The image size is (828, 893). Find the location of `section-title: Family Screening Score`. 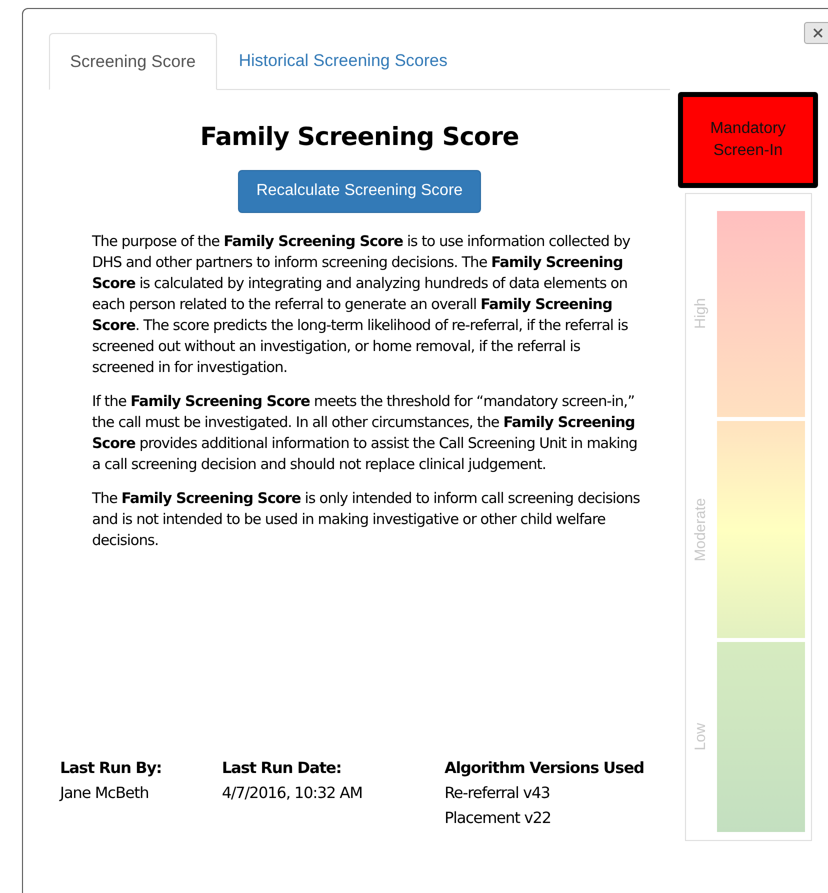

section-title: Family Screening Score is located at coordinates (359, 137).